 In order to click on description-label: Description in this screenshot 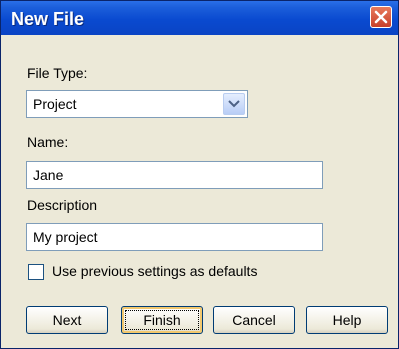, I will do `click(62, 205)`.